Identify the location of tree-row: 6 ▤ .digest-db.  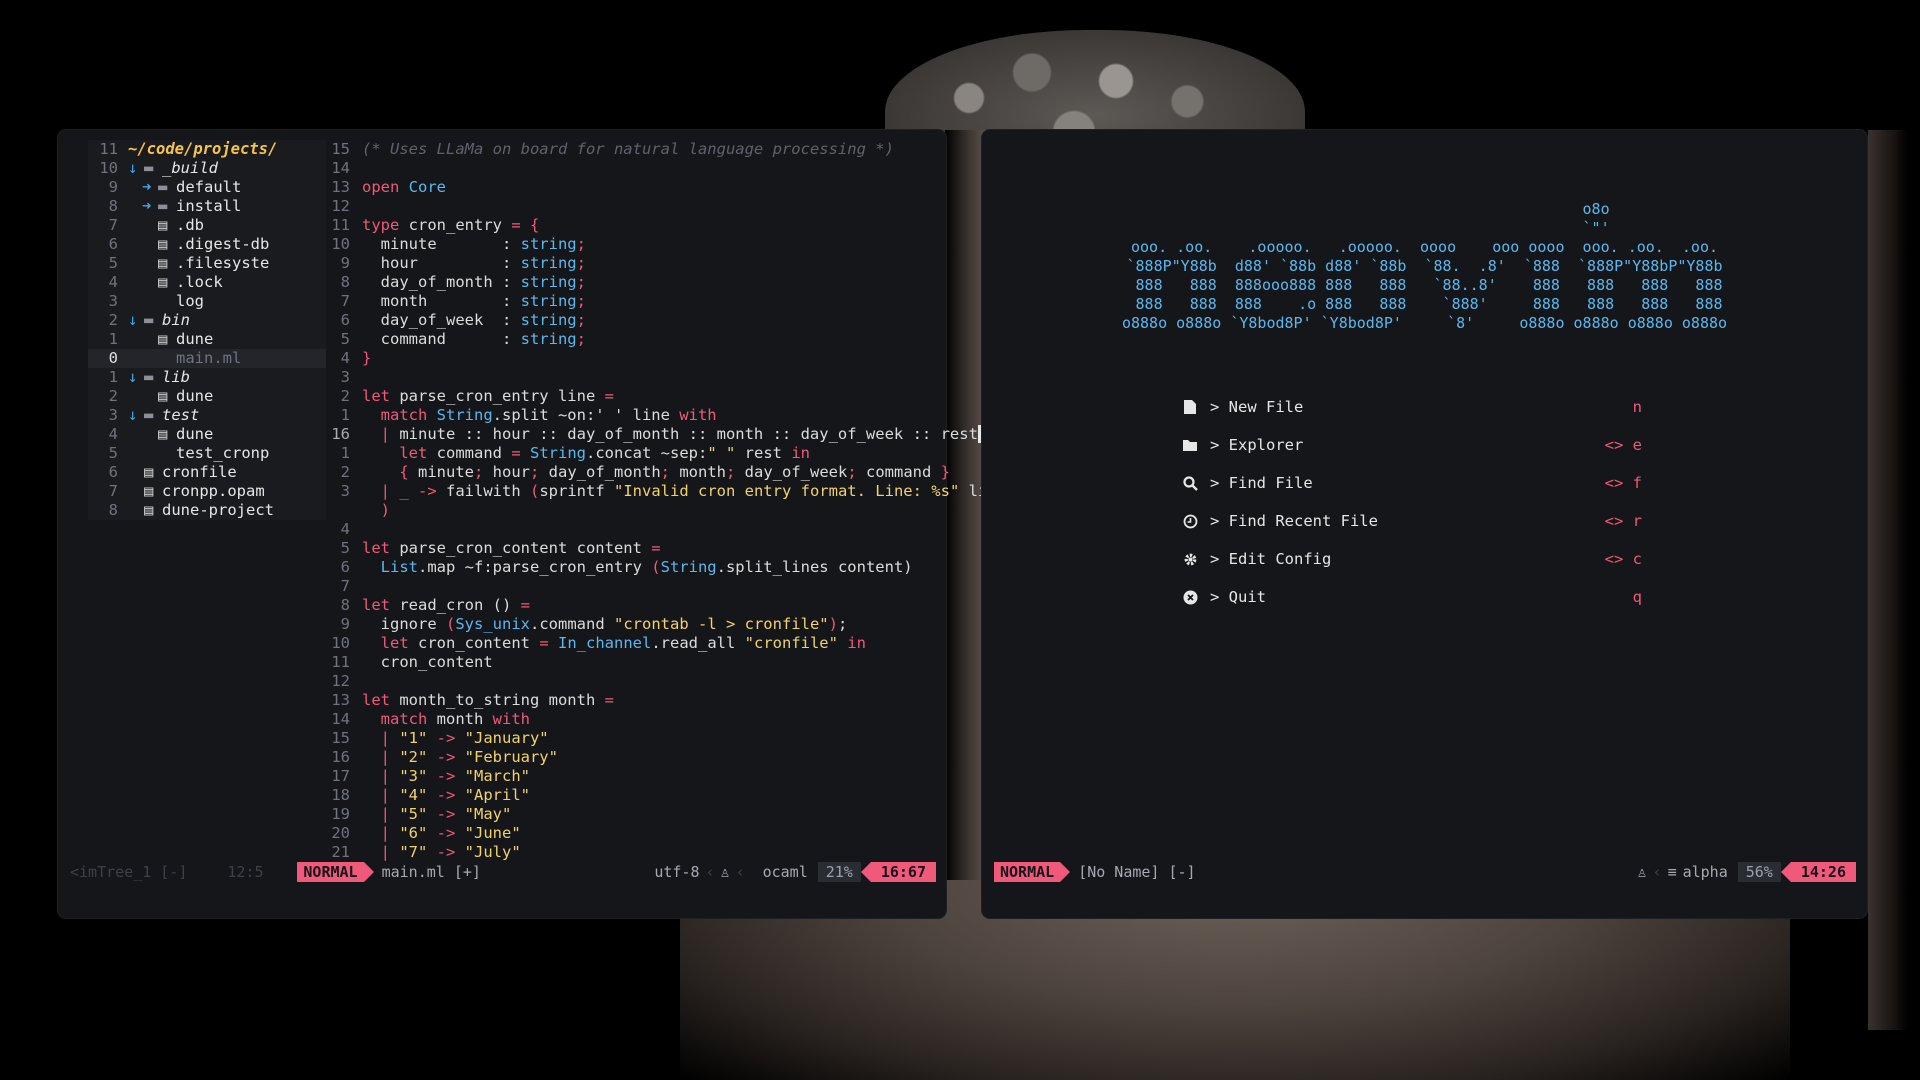
(207, 244).